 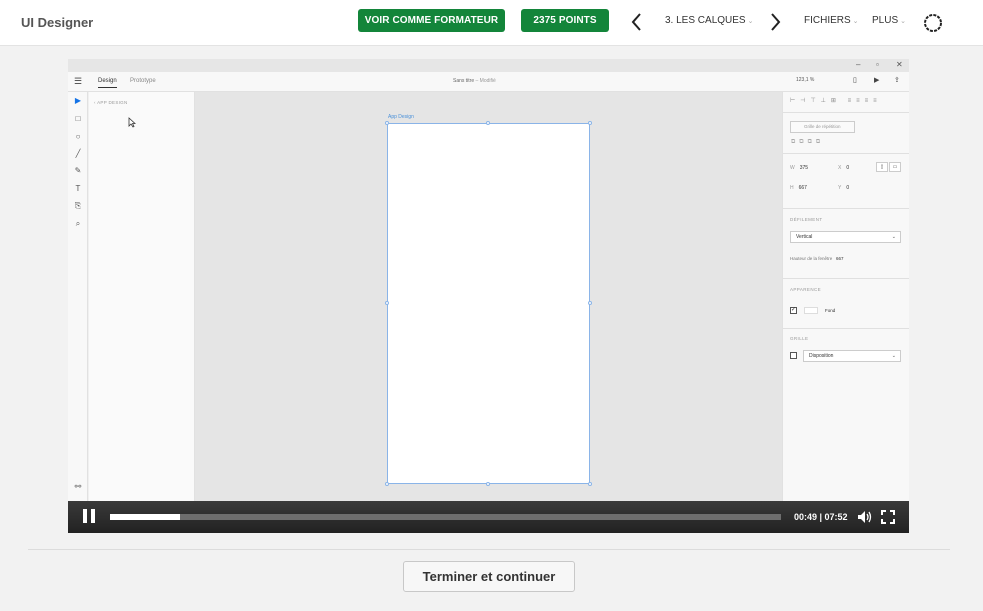 What do you see at coordinates (142, 297) in the screenshot?
I see `xd-layers-panel: ‹ APP DESIGN` at bounding box center [142, 297].